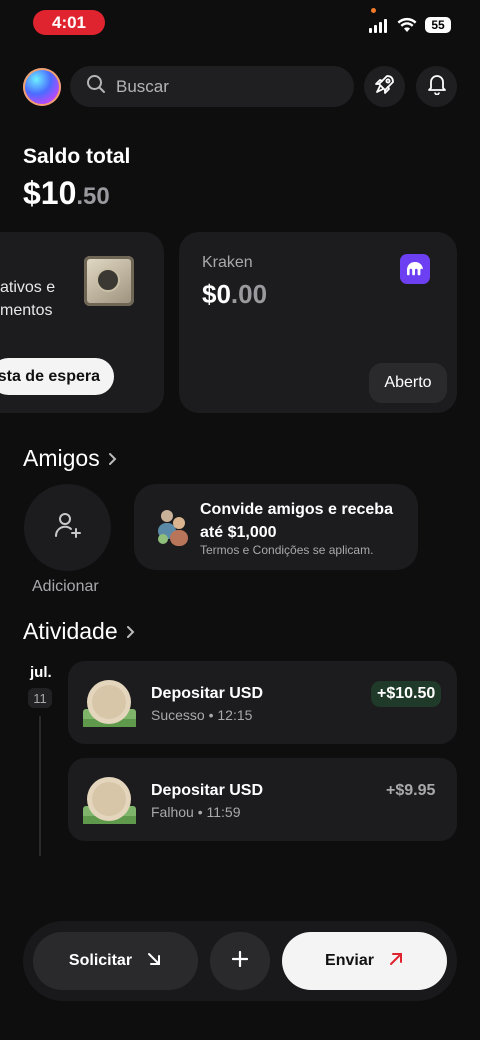 The height and width of the screenshot is (1040, 480). Describe the element at coordinates (207, 693) in the screenshot. I see `activity-title-1: Depositar USD` at that location.